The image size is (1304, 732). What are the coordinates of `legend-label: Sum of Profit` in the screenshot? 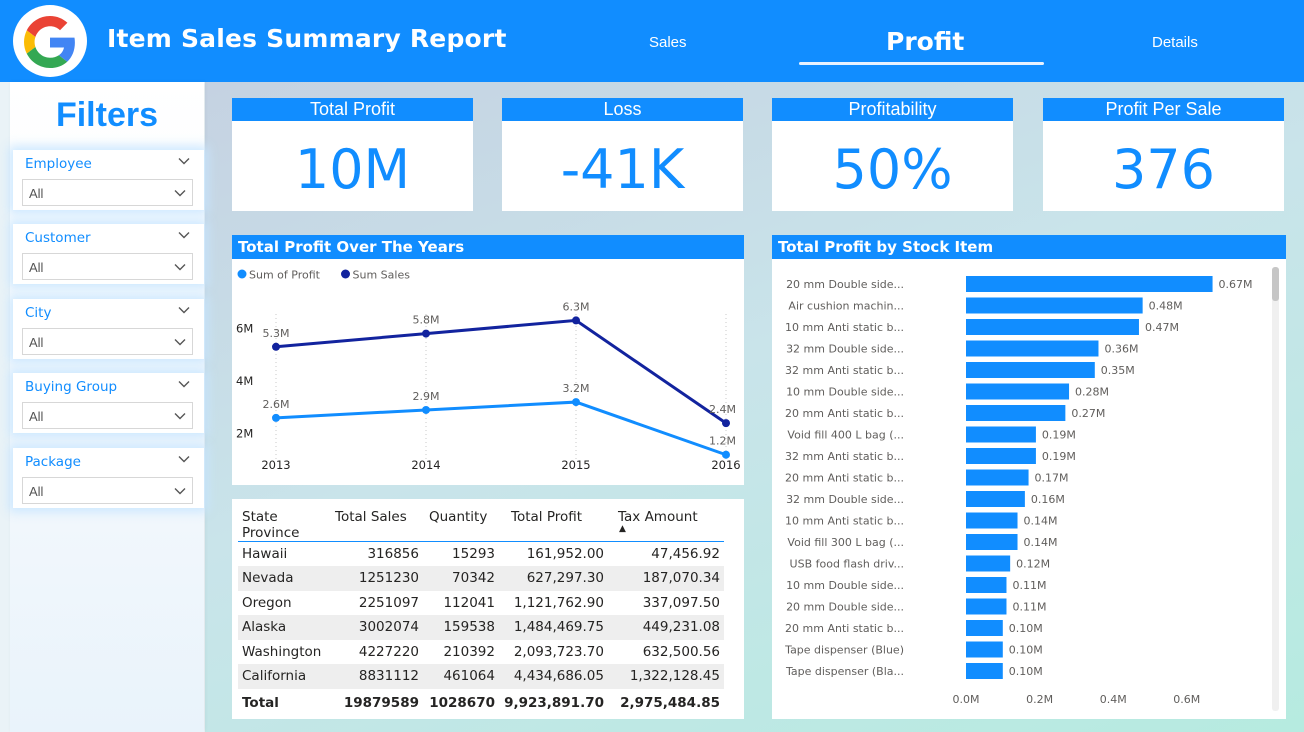 It's located at (285, 275).